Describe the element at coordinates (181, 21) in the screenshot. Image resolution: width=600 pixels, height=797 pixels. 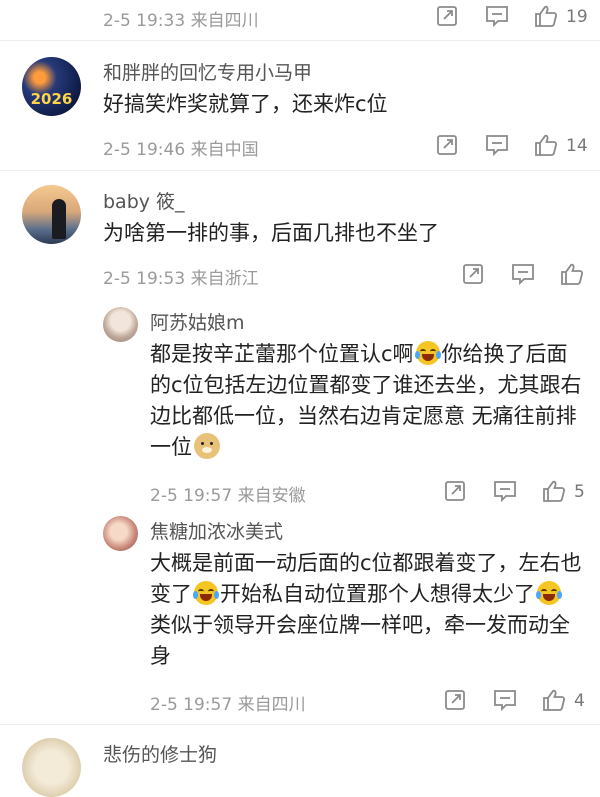
I see `comment-meta: 2-5 19:33 来自四川` at that location.